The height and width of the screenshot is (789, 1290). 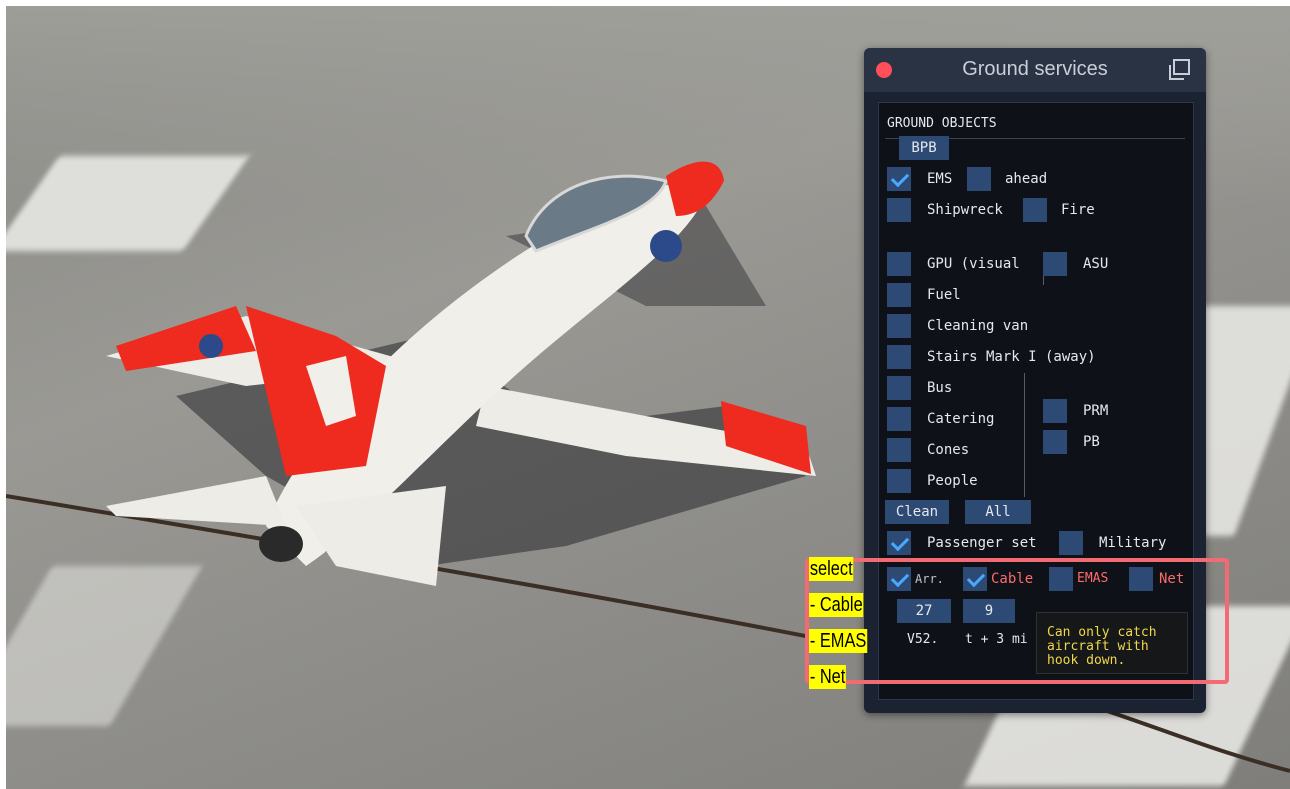 What do you see at coordinates (961, 419) in the screenshot?
I see `catering-label: Catering` at bounding box center [961, 419].